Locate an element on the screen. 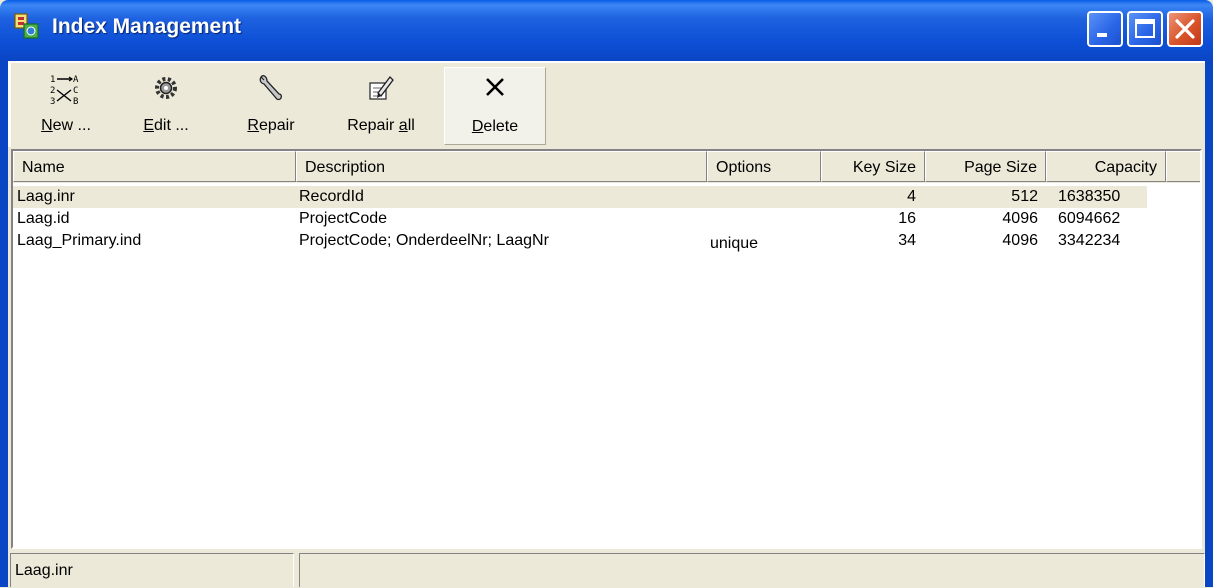  sort-numbers-letters-icon: 1 2 3 A C B is located at coordinates (66, 93).